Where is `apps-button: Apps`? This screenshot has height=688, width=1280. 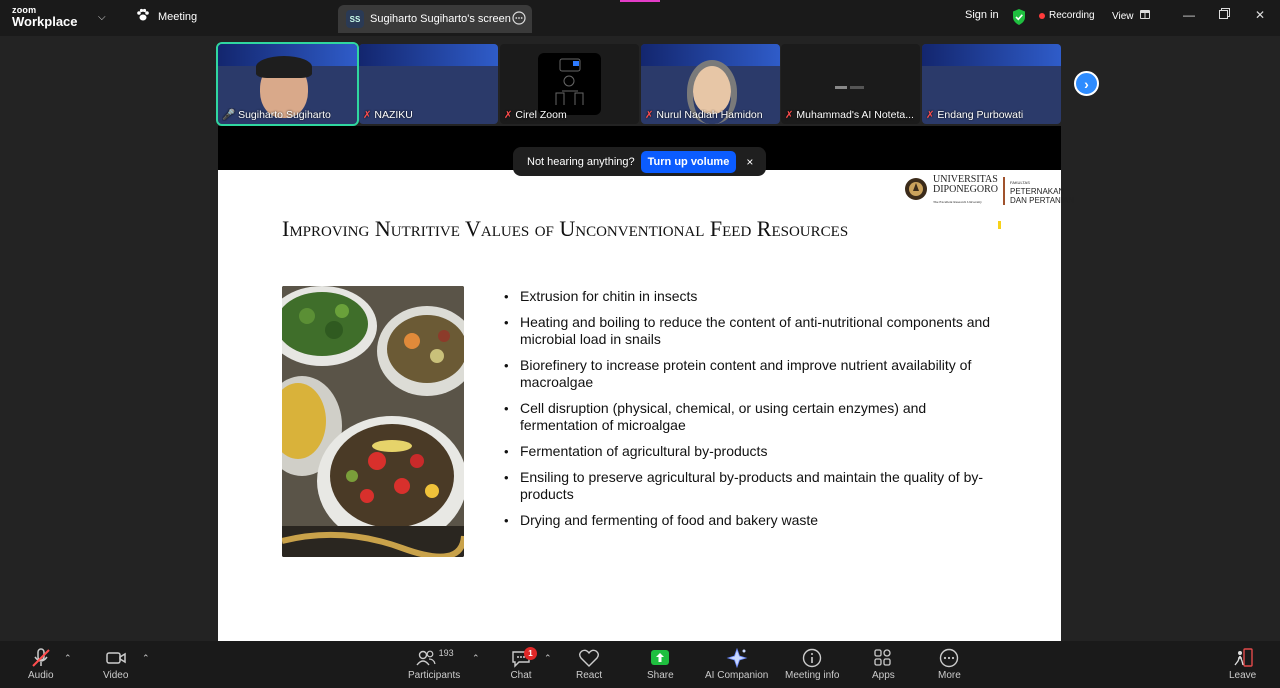
apps-button: Apps is located at coordinates (883, 664).